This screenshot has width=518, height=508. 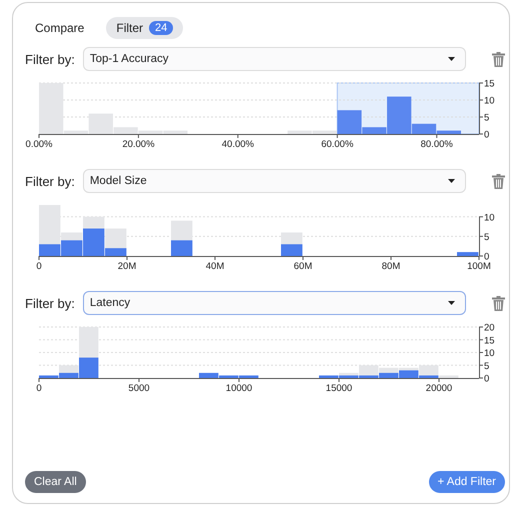 I want to click on tick-label: 15000, so click(x=339, y=388).